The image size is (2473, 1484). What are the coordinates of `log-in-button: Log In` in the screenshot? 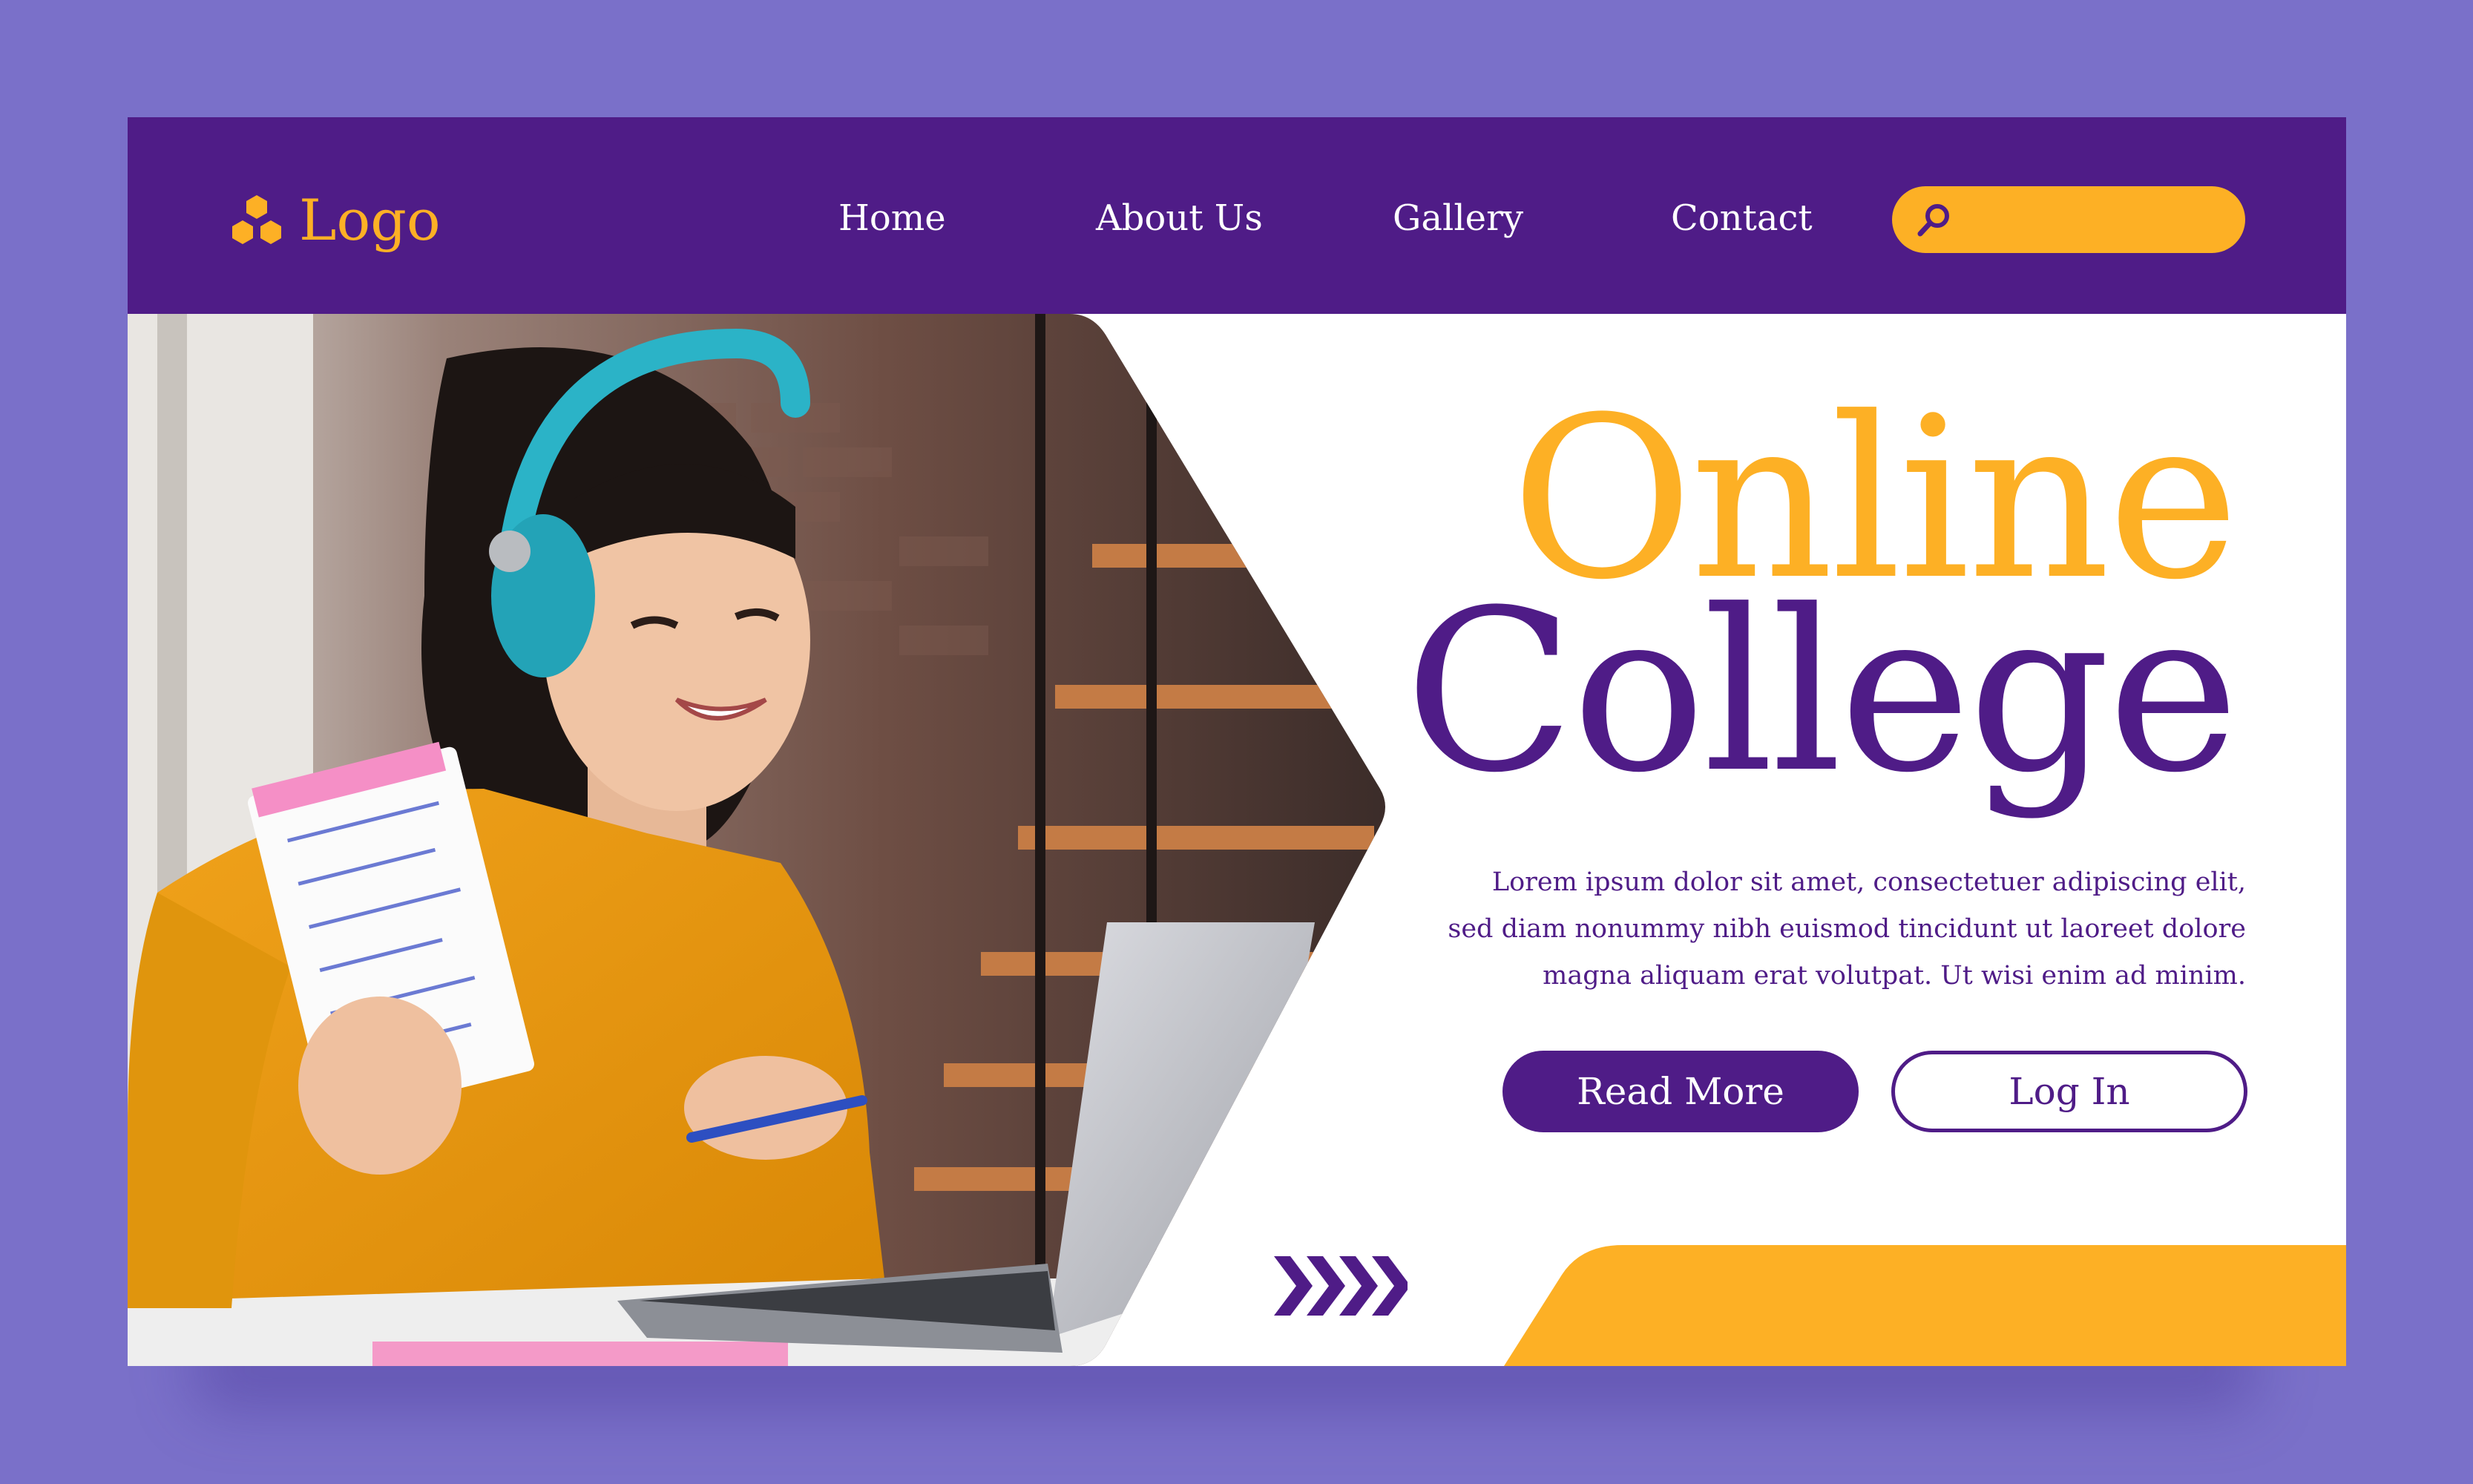 It's located at (2069, 1091).